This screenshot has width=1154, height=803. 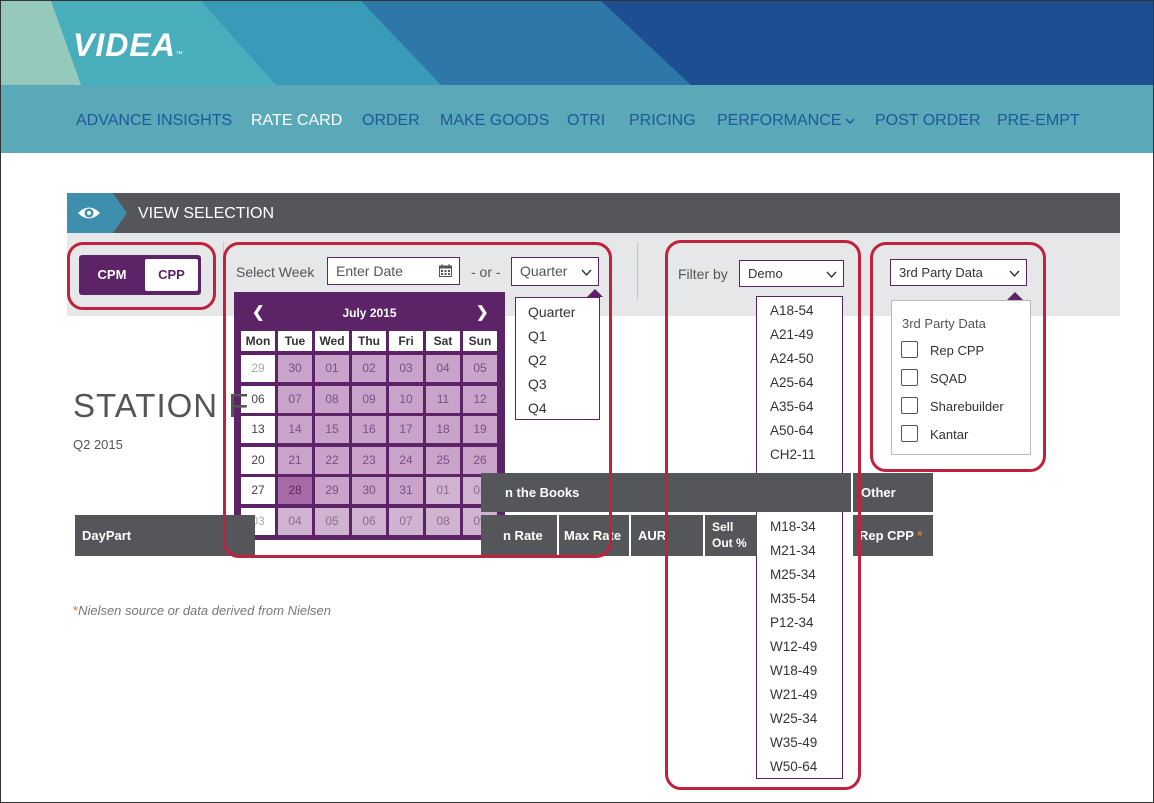 I want to click on required-star: *, so click(x=920, y=535).